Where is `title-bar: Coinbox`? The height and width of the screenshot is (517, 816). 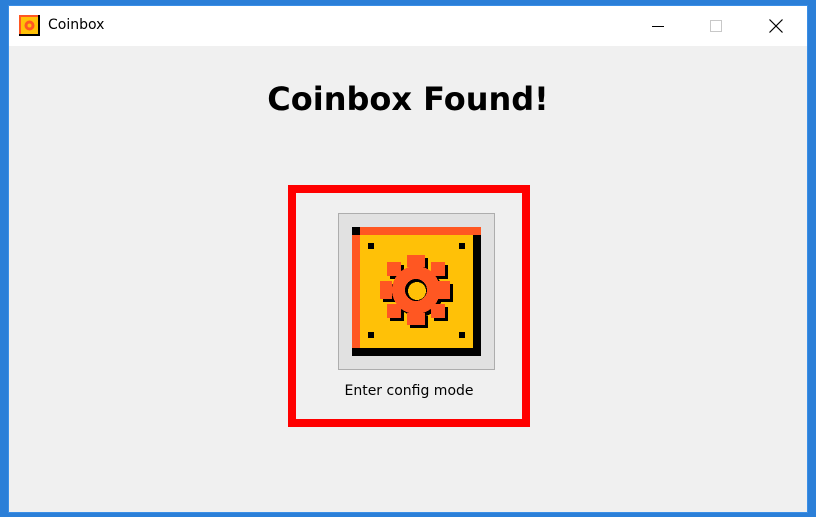 title-bar: Coinbox is located at coordinates (408, 26).